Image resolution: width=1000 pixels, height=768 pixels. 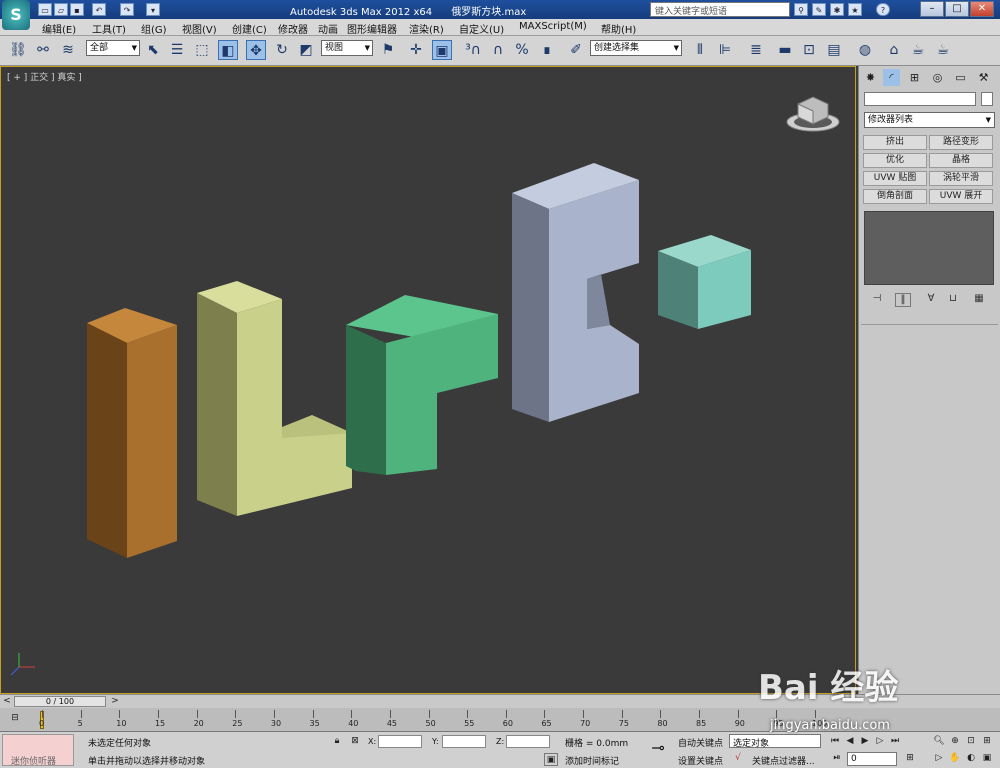 I want to click on modifier-list-dropdown: 修改器列表, so click(x=929, y=120).